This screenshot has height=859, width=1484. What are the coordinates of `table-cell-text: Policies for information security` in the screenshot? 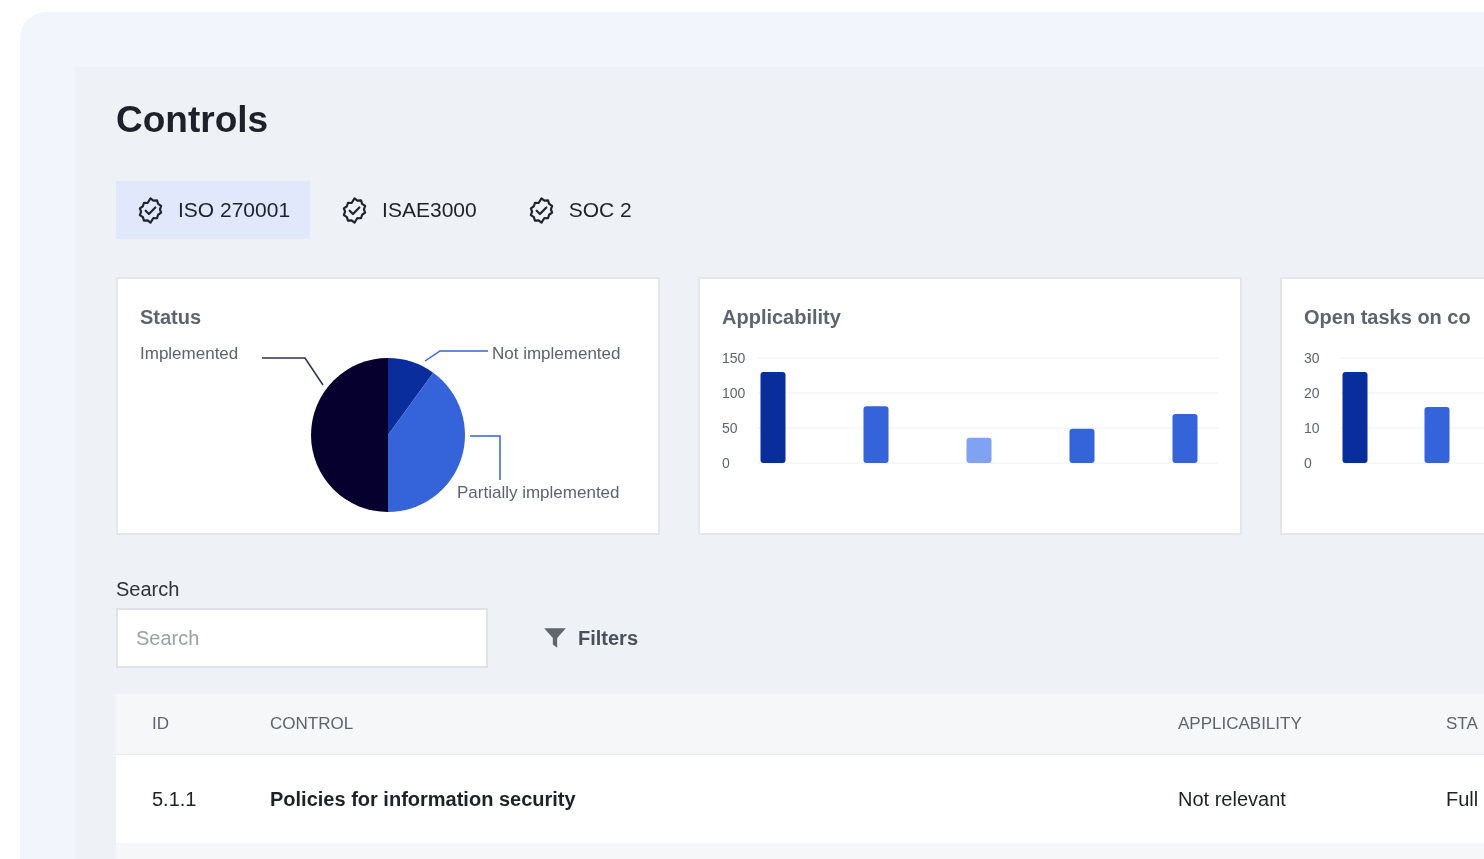 It's located at (423, 799).